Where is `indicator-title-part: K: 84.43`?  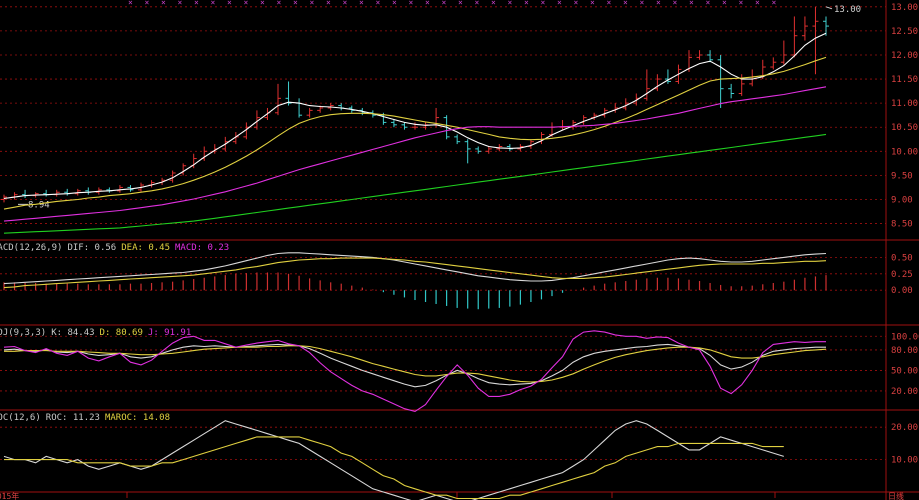
indicator-title-part: K: 84.43 is located at coordinates (72, 333).